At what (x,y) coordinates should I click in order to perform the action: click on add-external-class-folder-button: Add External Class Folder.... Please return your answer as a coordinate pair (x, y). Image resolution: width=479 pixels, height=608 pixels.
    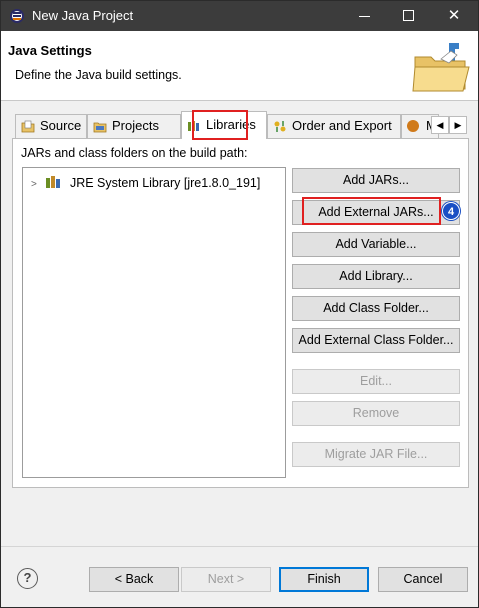
    Looking at the image, I should click on (376, 340).